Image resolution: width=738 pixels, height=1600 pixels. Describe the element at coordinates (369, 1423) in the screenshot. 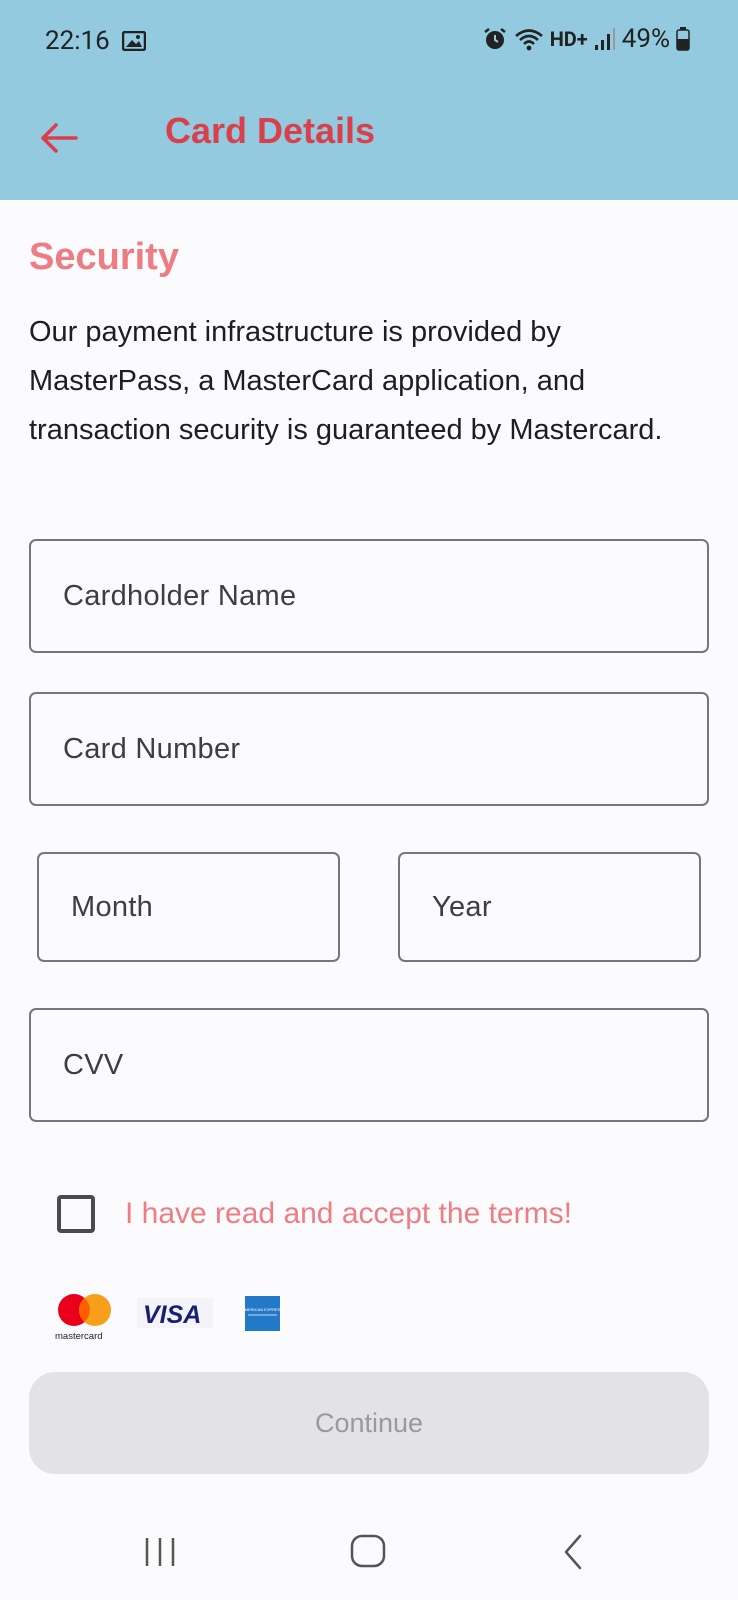

I see `continue-button: Continue` at that location.